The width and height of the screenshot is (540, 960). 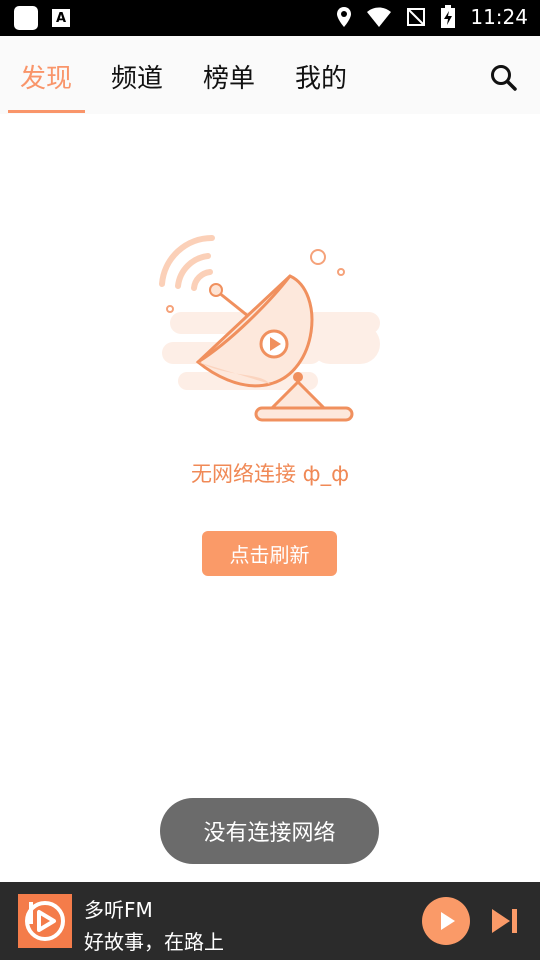 I want to click on skip-next-icon, so click(x=505, y=921).